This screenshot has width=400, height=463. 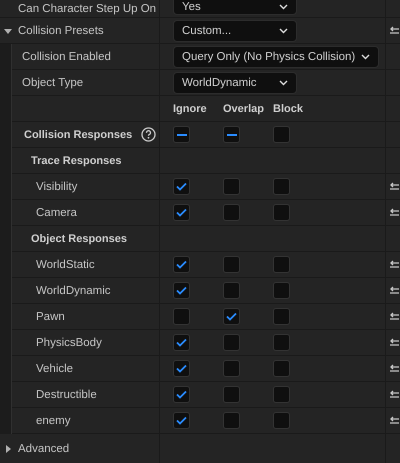 What do you see at coordinates (8, 448) in the screenshot?
I see `caret-right-icon` at bounding box center [8, 448].